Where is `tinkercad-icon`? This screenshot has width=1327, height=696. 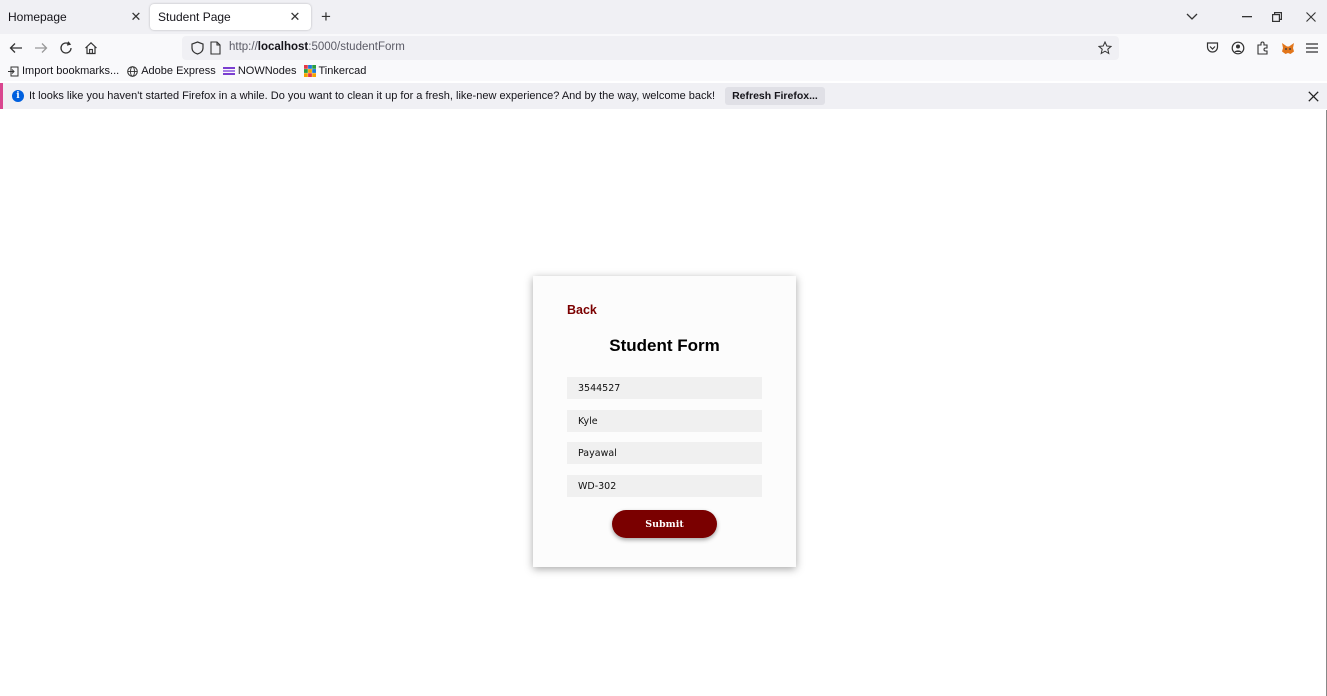
tinkercad-icon is located at coordinates (309, 71).